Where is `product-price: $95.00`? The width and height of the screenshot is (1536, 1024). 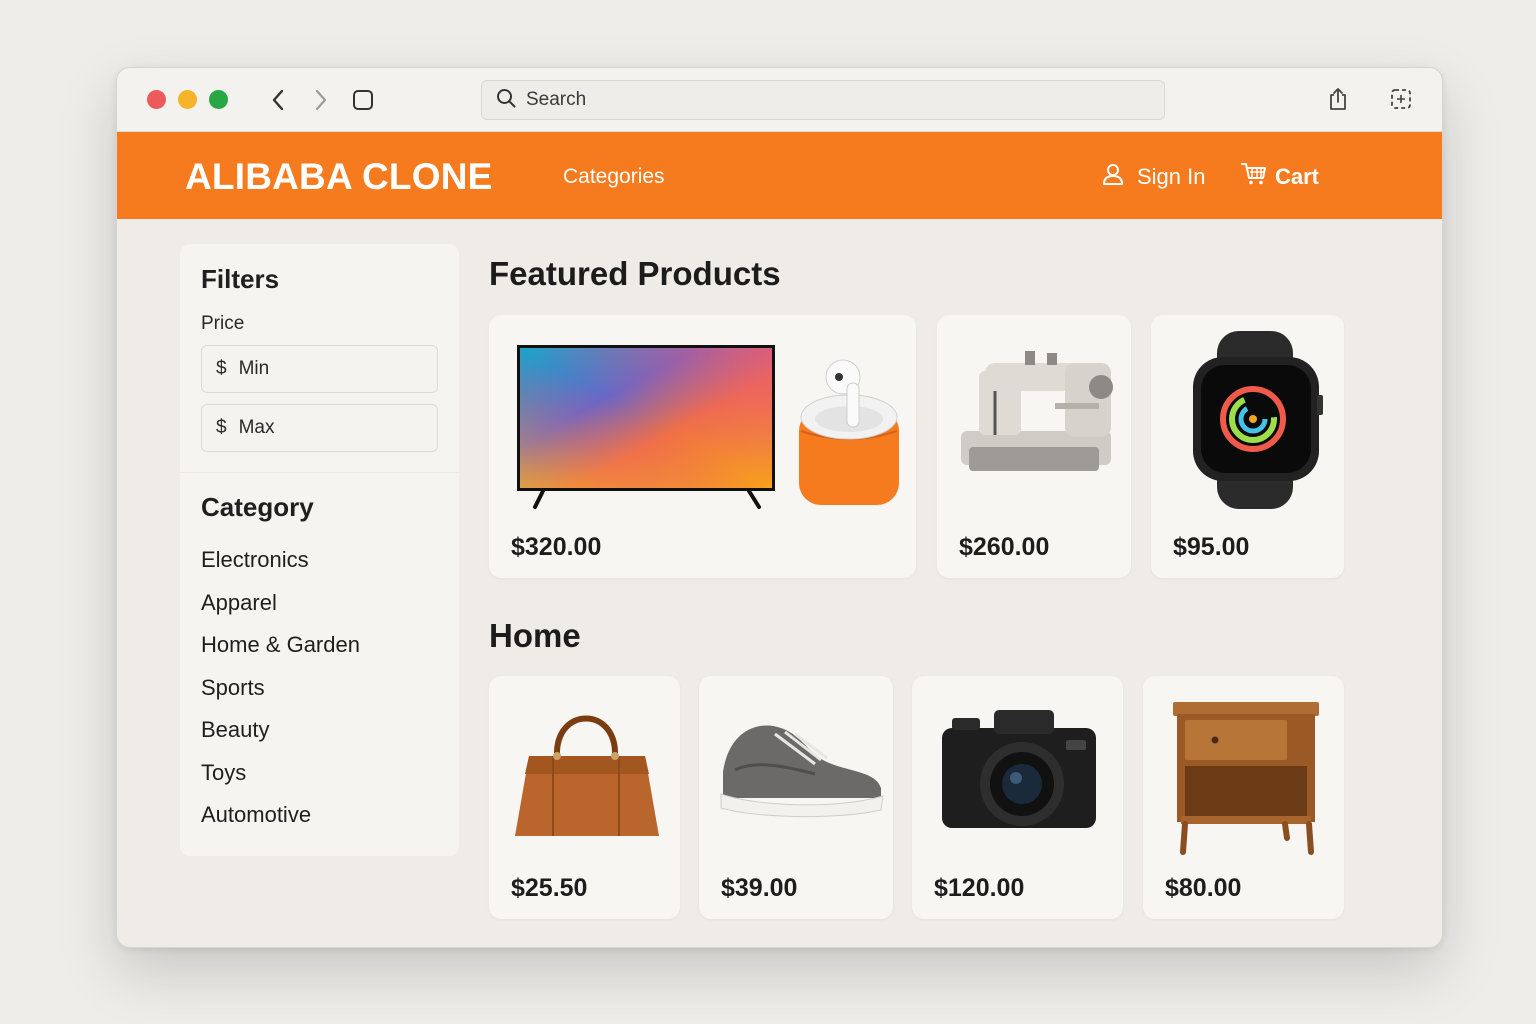
product-price: $95.00 is located at coordinates (1211, 547).